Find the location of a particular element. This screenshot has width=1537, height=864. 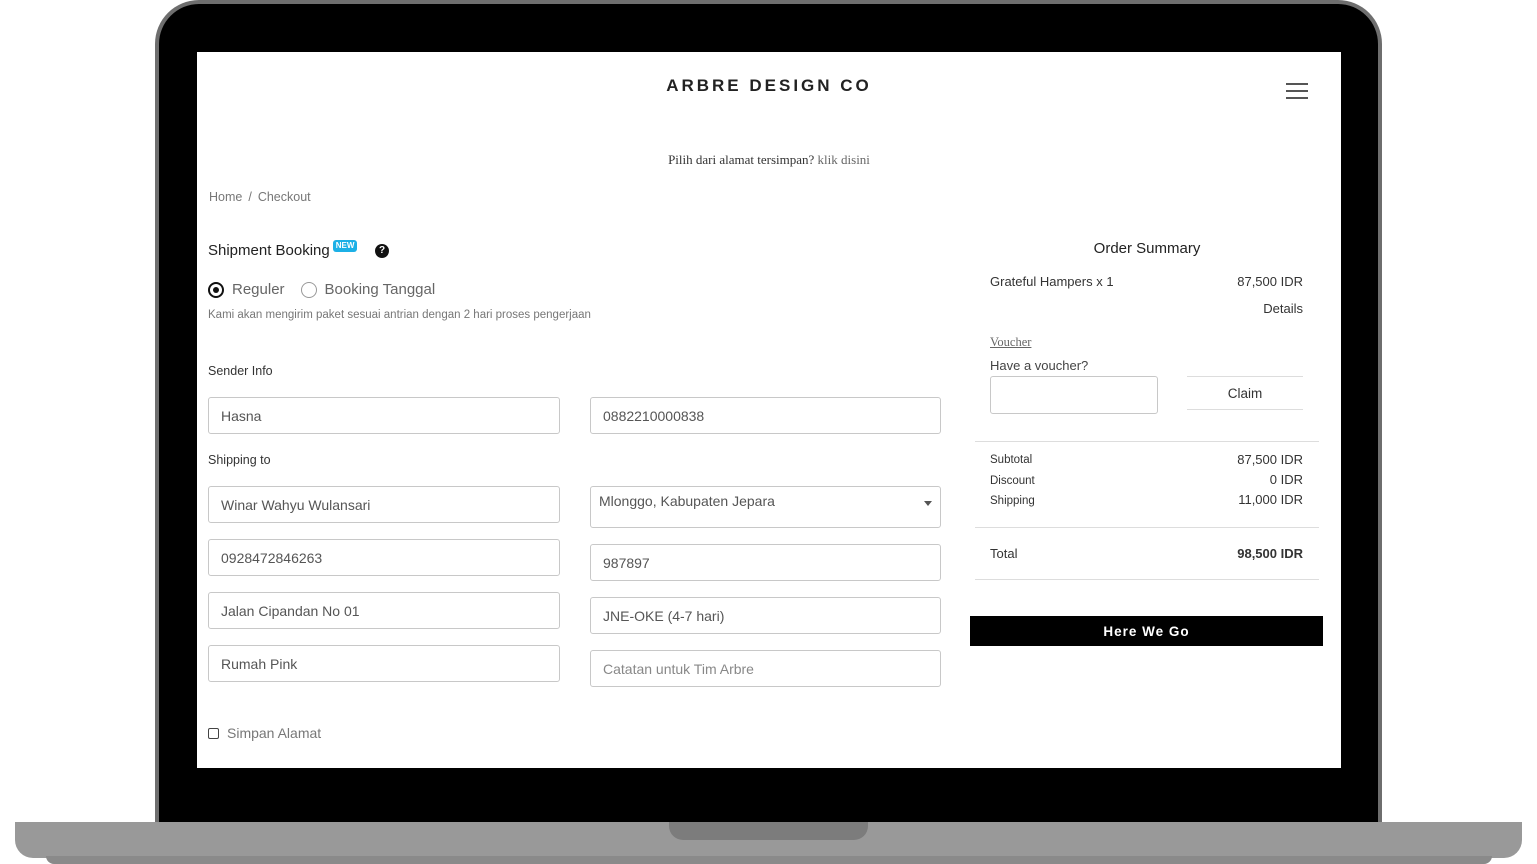

saved-address-text: Pilih dari alamat tersimpan? is located at coordinates (741, 159).